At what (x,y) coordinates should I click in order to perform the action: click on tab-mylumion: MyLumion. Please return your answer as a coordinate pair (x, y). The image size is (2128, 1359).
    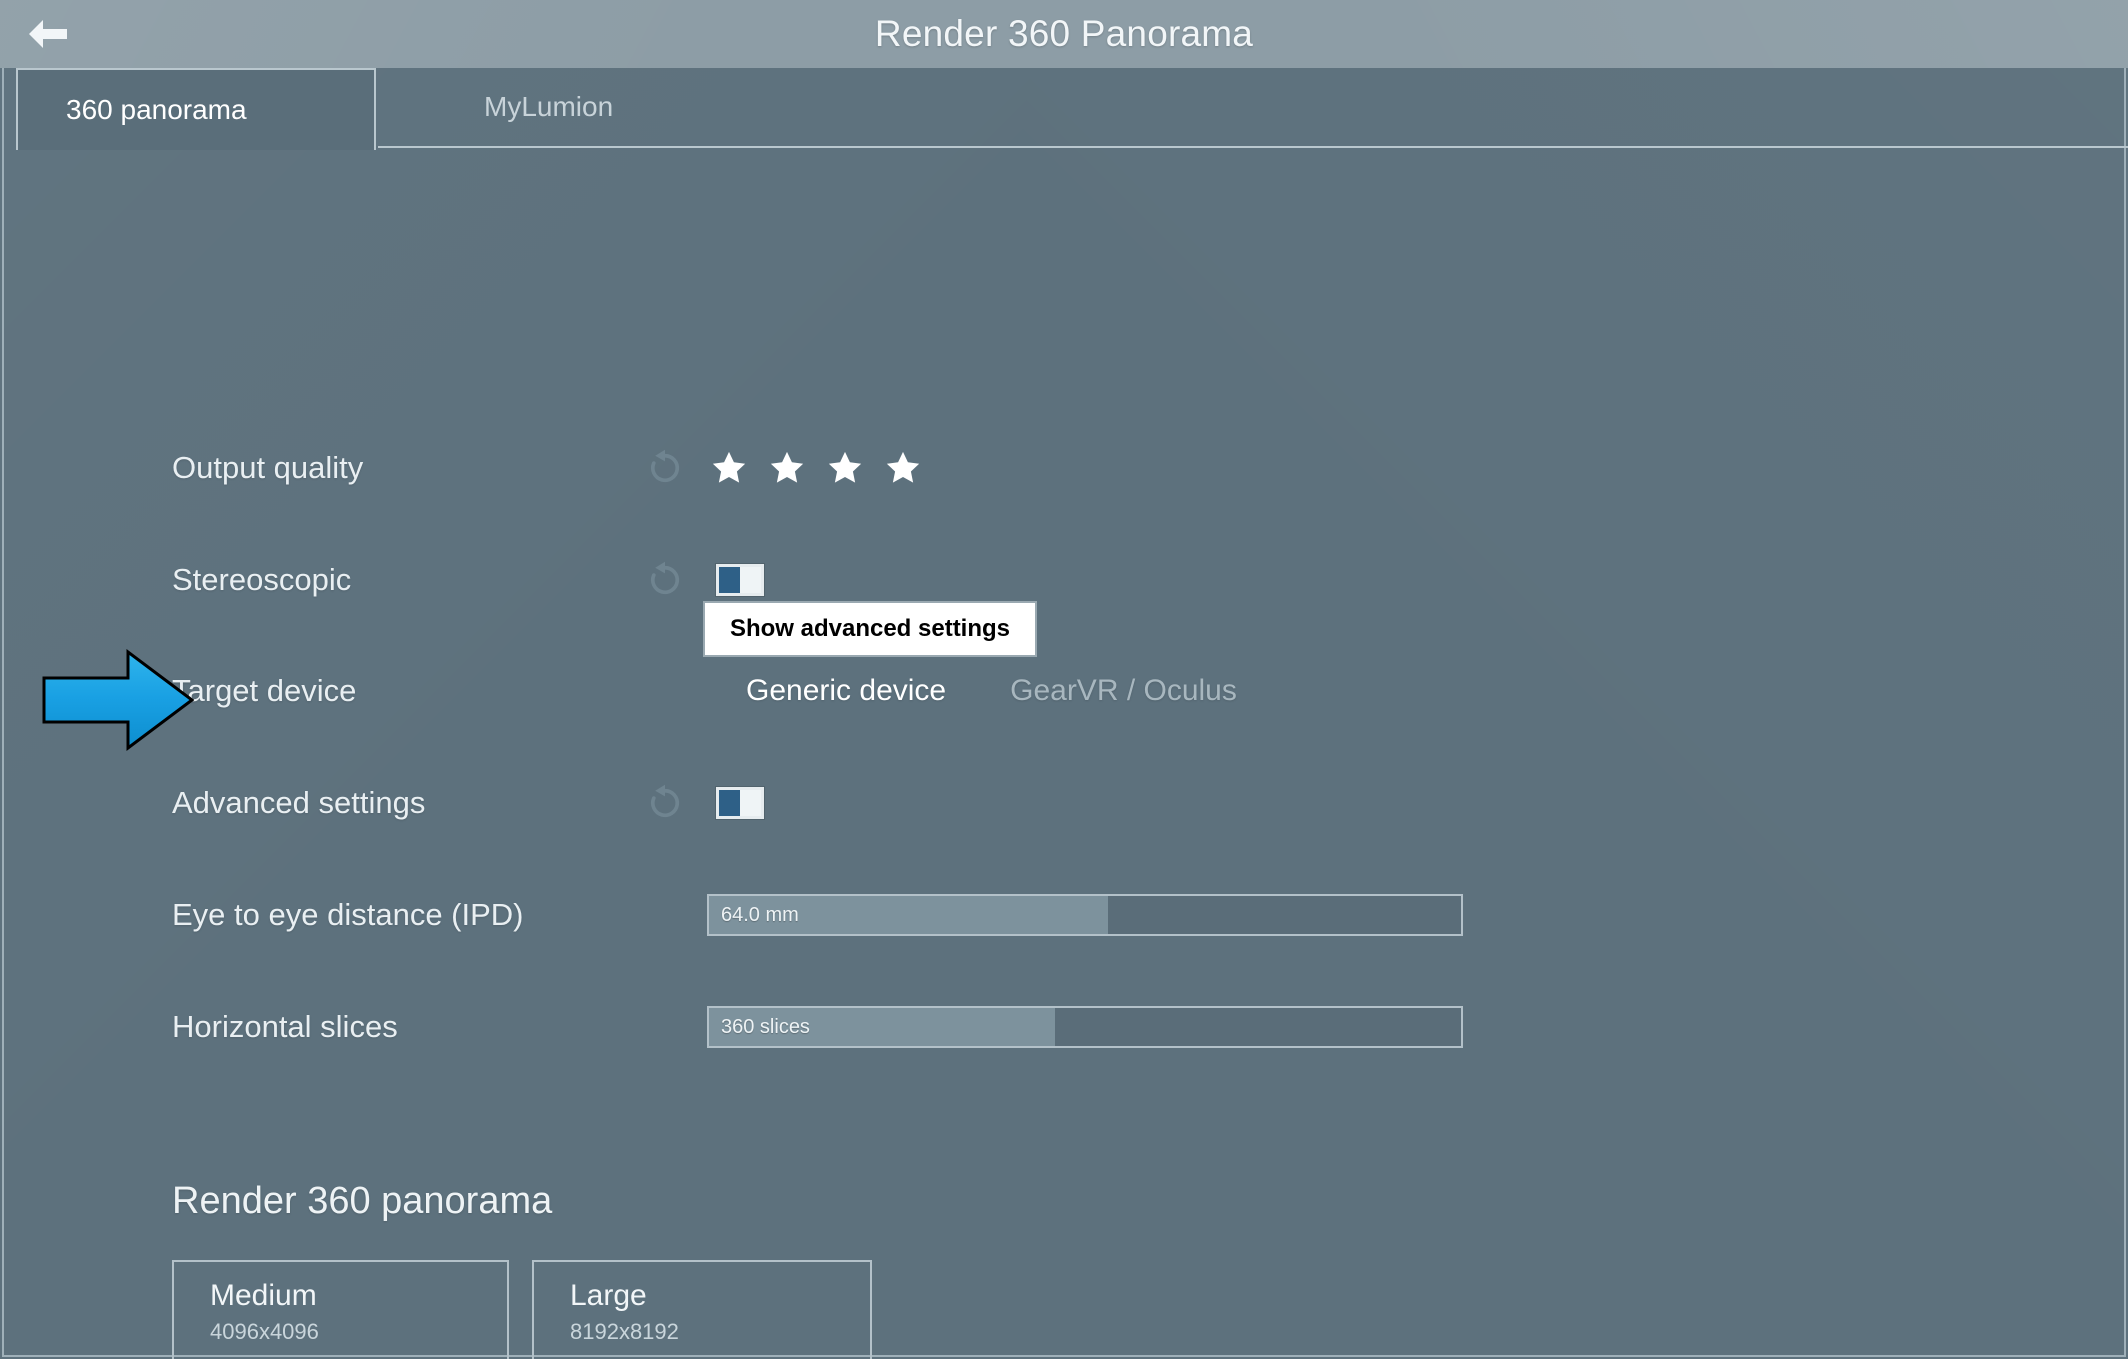
    Looking at the image, I should click on (1253, 108).